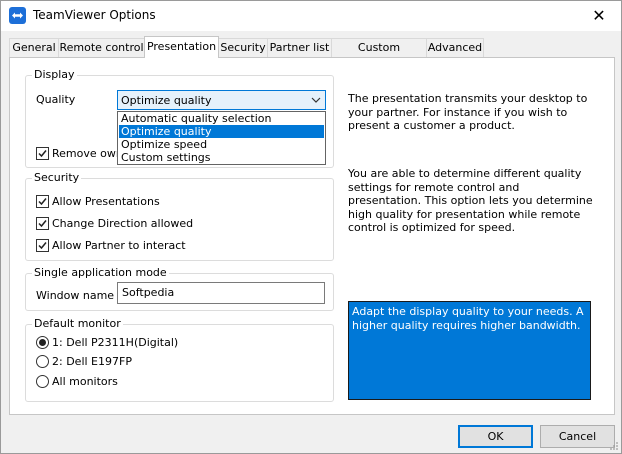 Image resolution: width=622 pixels, height=454 pixels. What do you see at coordinates (379, 54) in the screenshot?
I see `tab-custom-invitation: Custom invitation` at bounding box center [379, 54].